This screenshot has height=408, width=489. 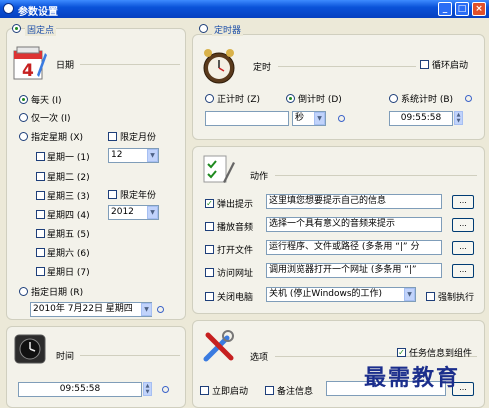 I want to click on timer-radio, so click(x=203, y=28).